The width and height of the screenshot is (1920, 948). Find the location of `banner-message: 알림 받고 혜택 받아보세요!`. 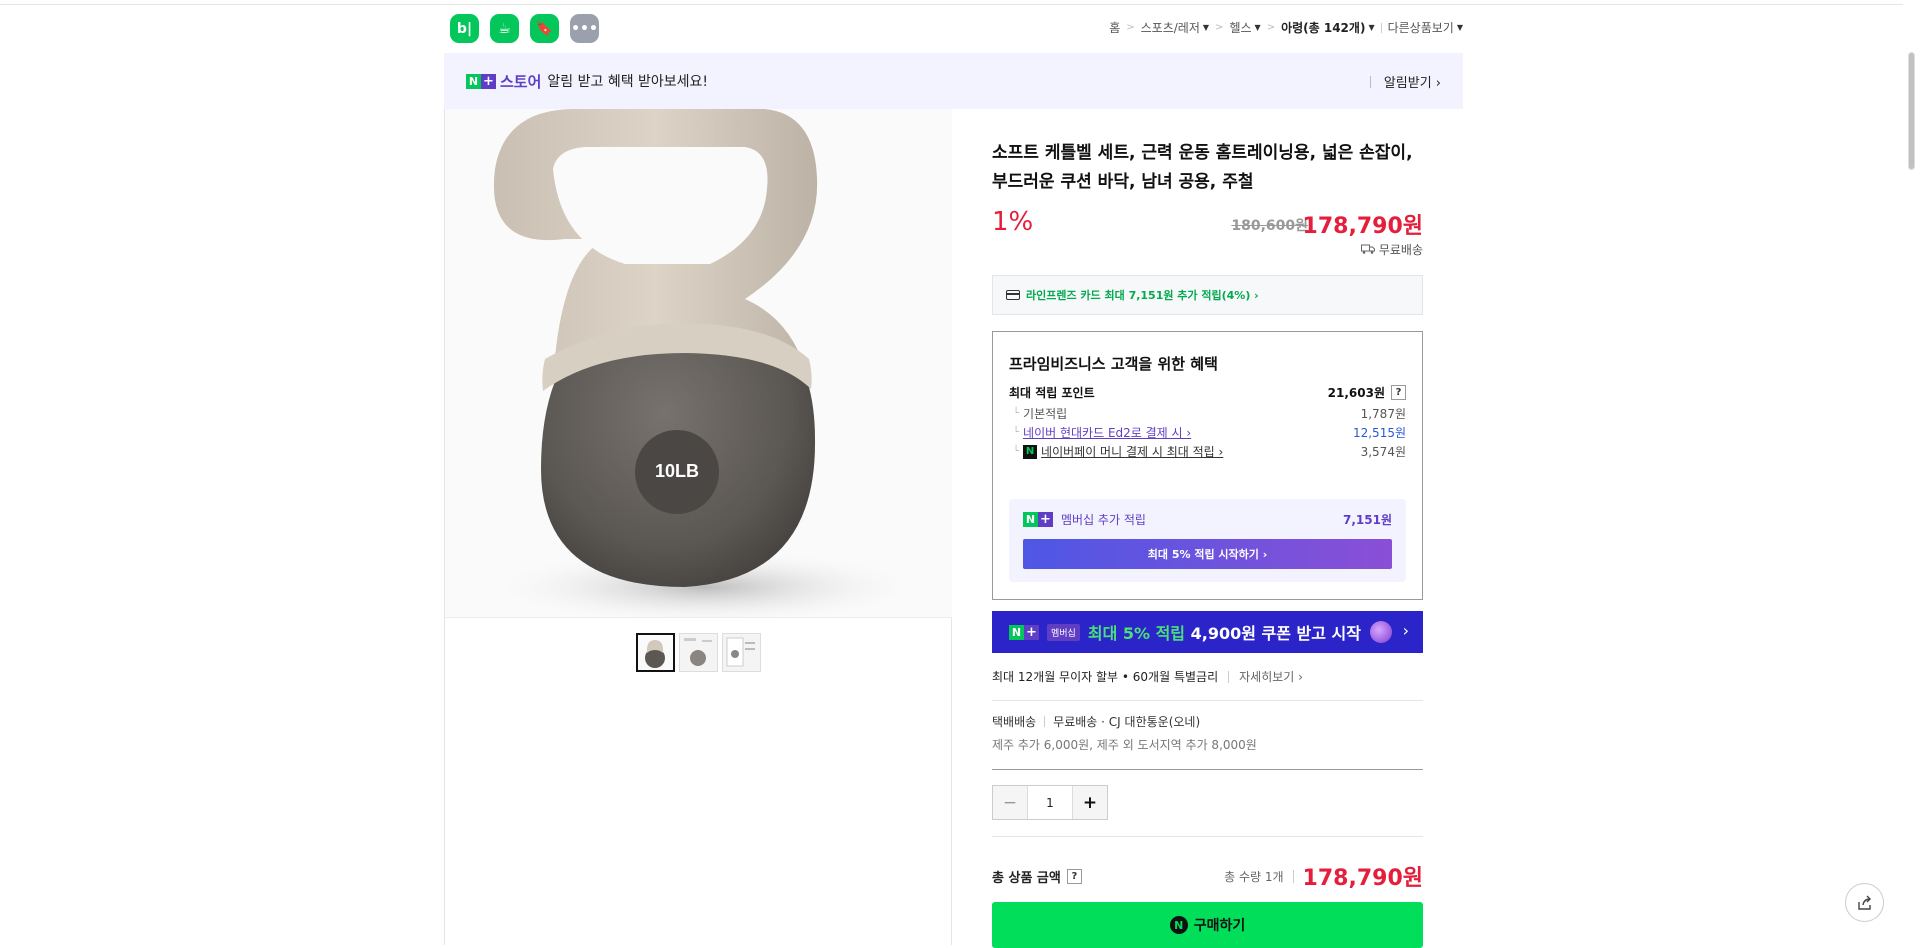

banner-message: 알림 받고 혜택 받아보세요! is located at coordinates (628, 82).